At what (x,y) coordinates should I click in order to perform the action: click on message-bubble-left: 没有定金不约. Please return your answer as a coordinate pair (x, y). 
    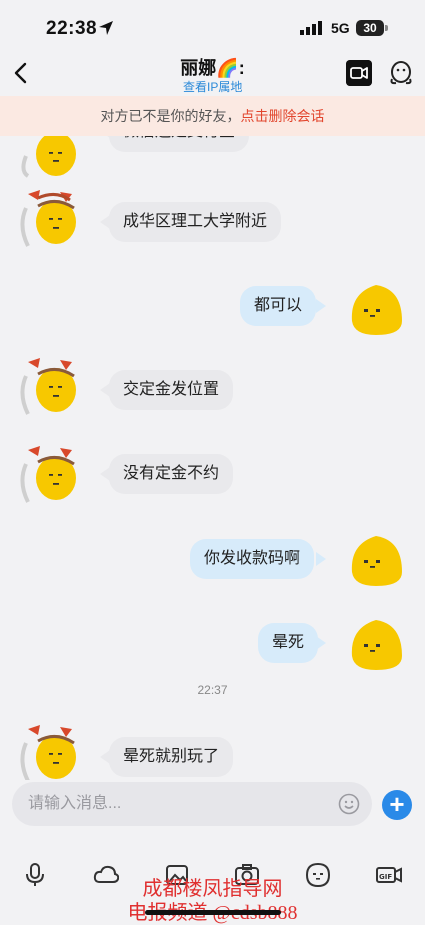
    Looking at the image, I should click on (171, 474).